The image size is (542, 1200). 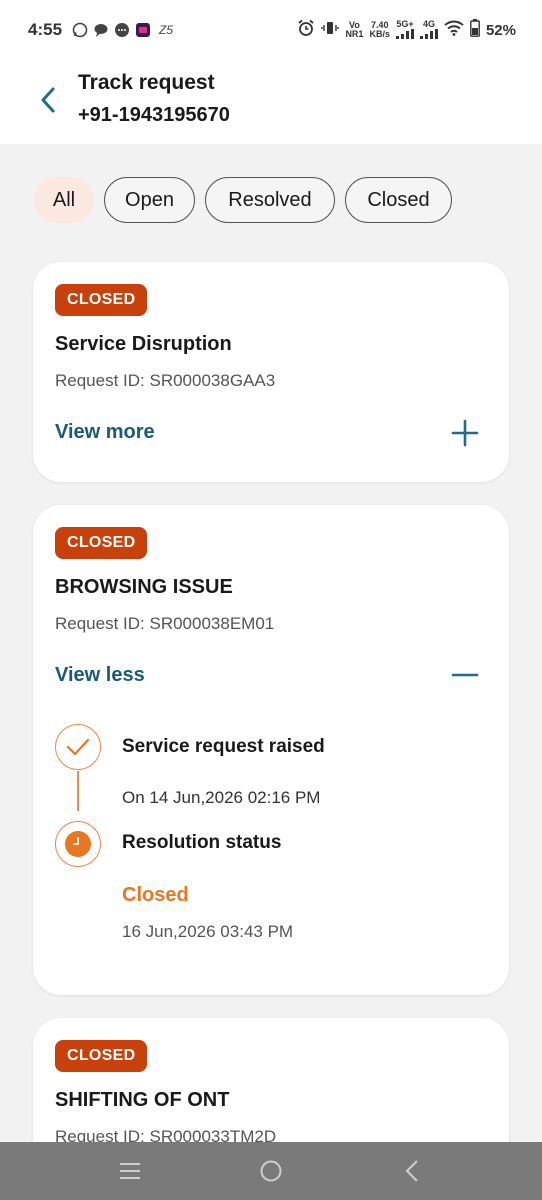 What do you see at coordinates (100, 675) in the screenshot?
I see `view-less-link: View less` at bounding box center [100, 675].